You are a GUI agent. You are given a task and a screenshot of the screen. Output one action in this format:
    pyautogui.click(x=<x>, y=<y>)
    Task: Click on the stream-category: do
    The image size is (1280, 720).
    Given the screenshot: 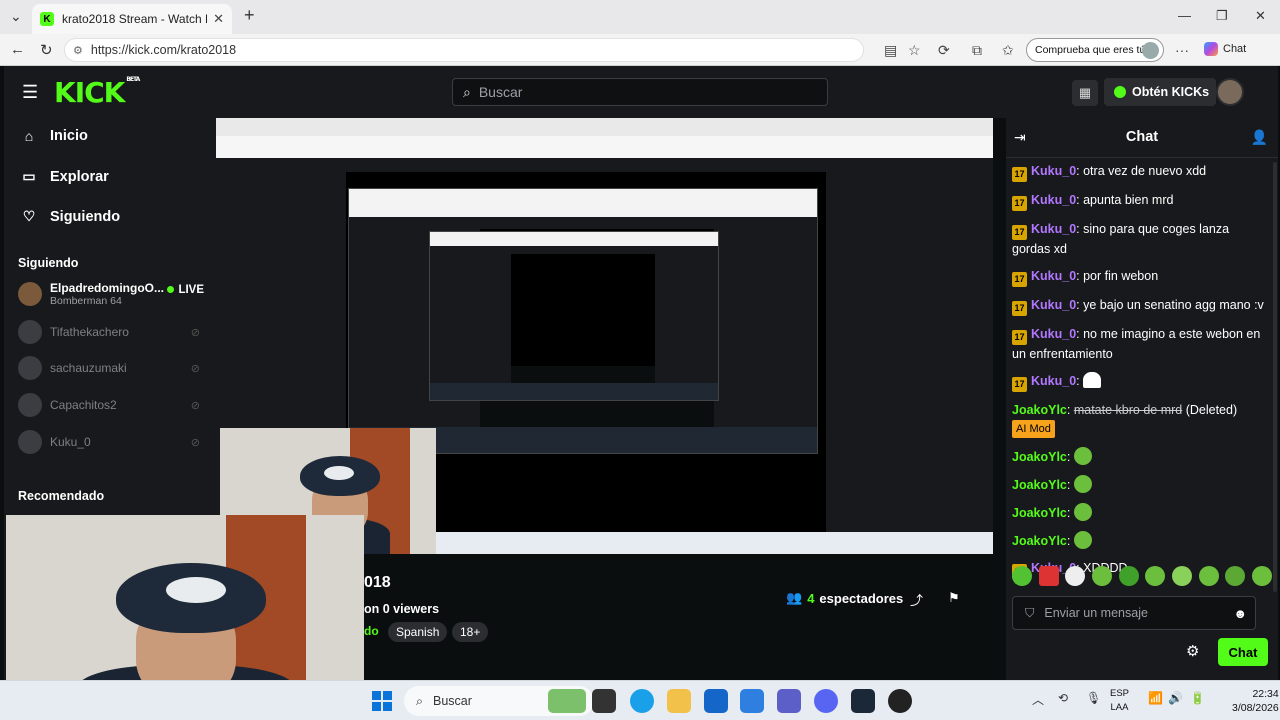 What is the action you would take?
    pyautogui.click(x=371, y=631)
    